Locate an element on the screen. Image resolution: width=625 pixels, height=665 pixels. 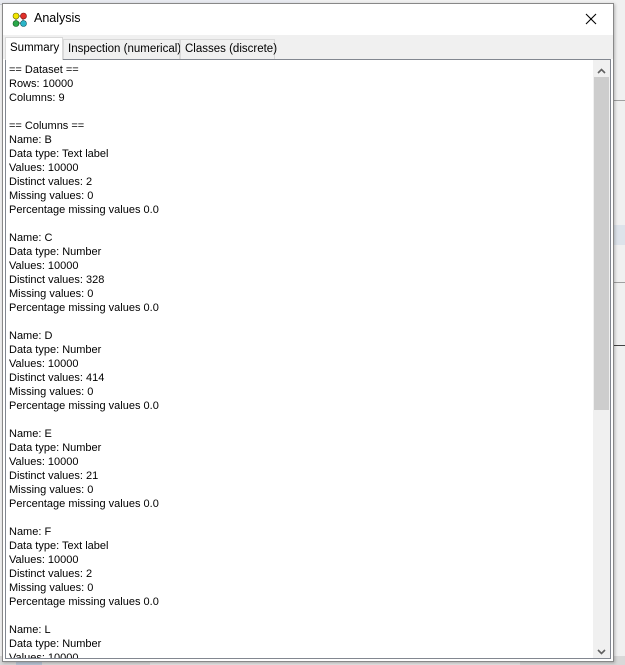
chevron-up-icon is located at coordinates (601, 68).